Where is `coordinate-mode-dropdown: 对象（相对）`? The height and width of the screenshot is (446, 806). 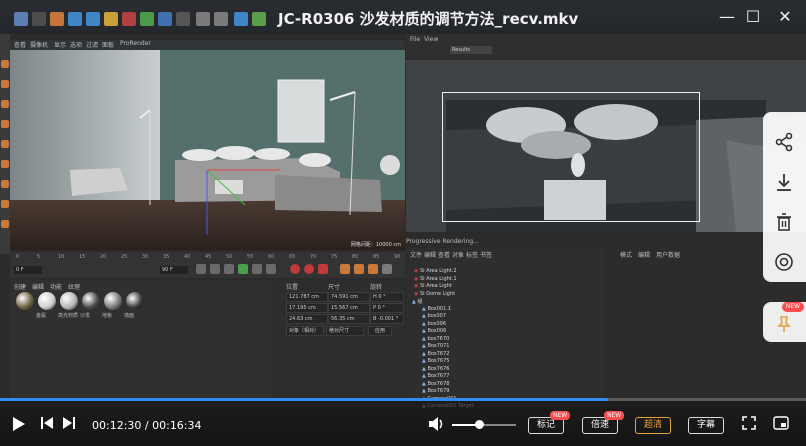
coordinate-mode-dropdown: 对象（相对） is located at coordinates (305, 331).